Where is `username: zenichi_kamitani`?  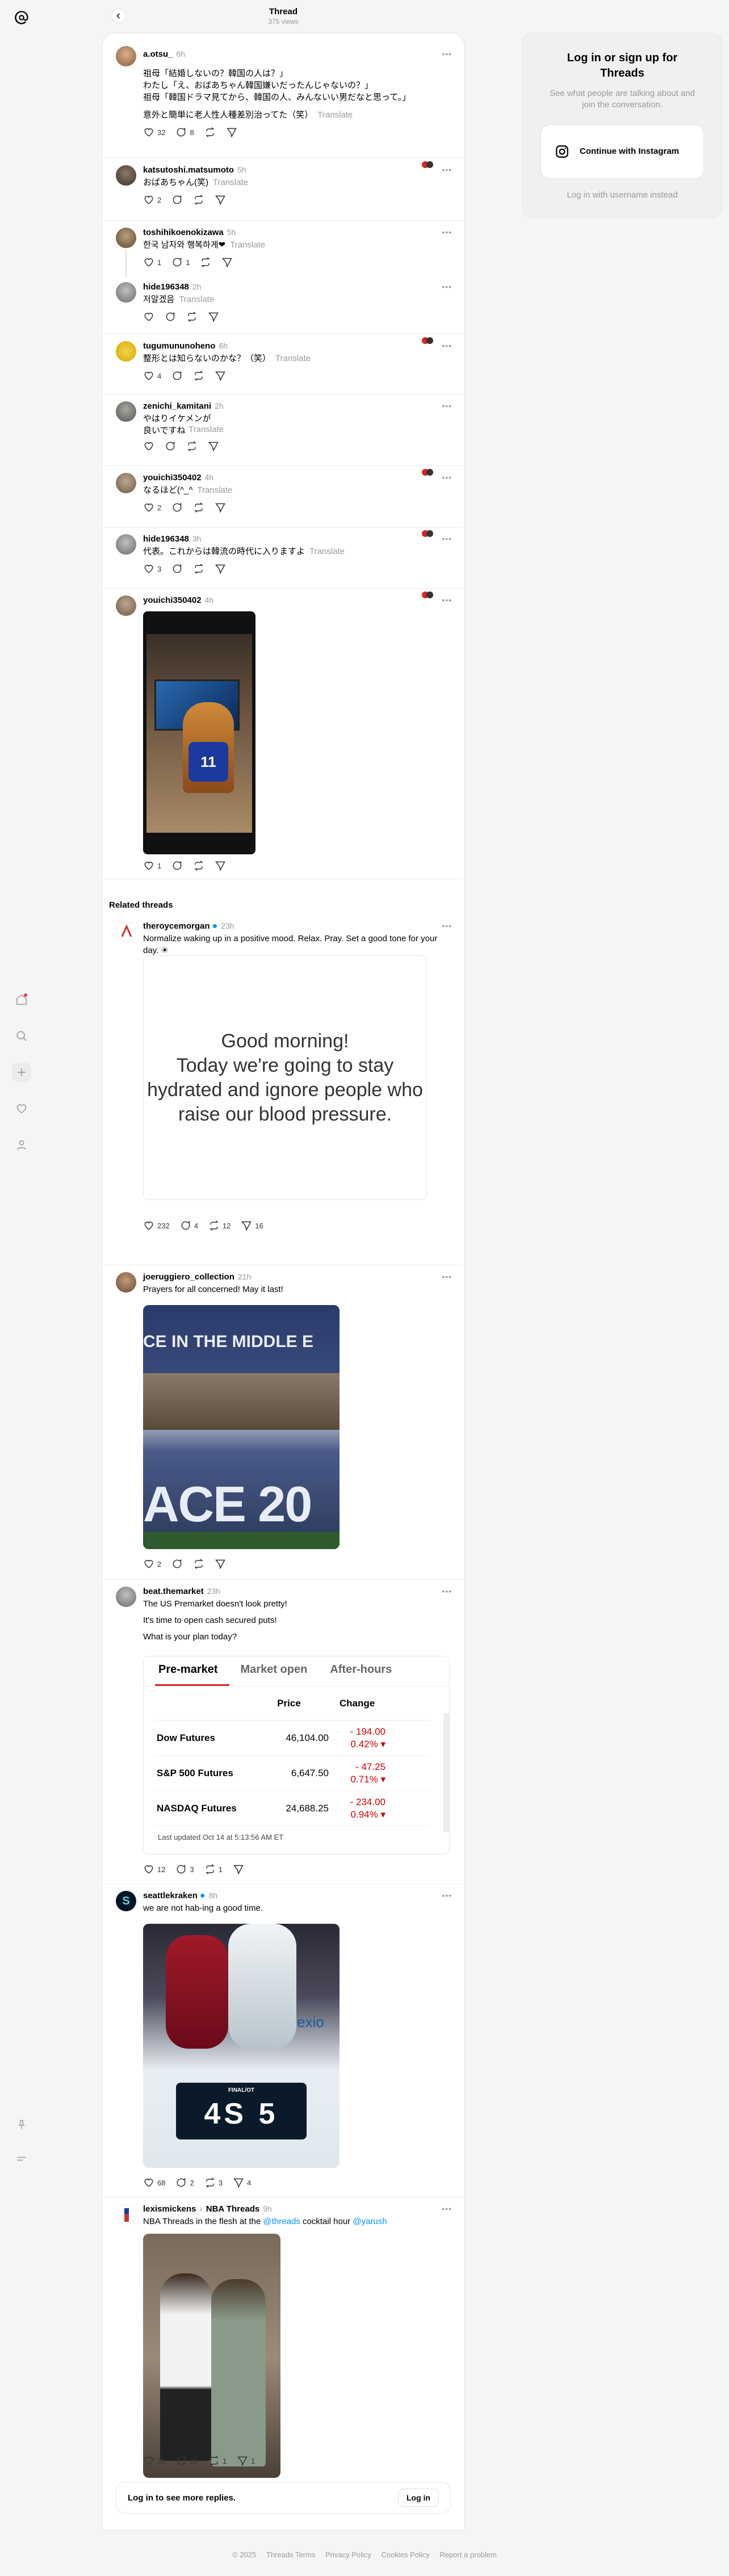 username: zenichi_kamitani is located at coordinates (177, 406).